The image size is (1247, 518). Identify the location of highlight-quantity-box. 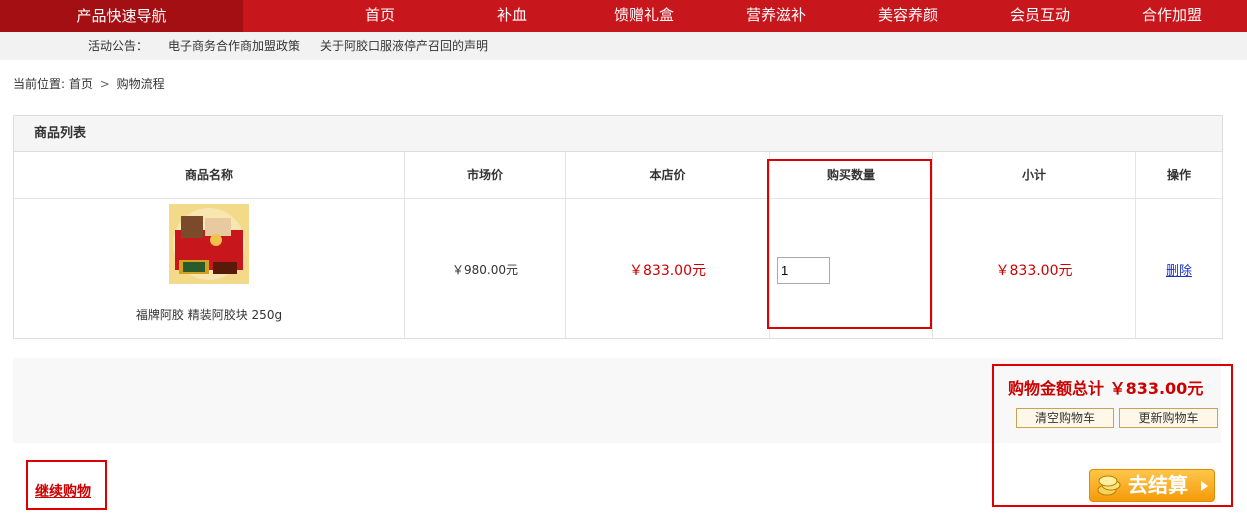
(849, 244).